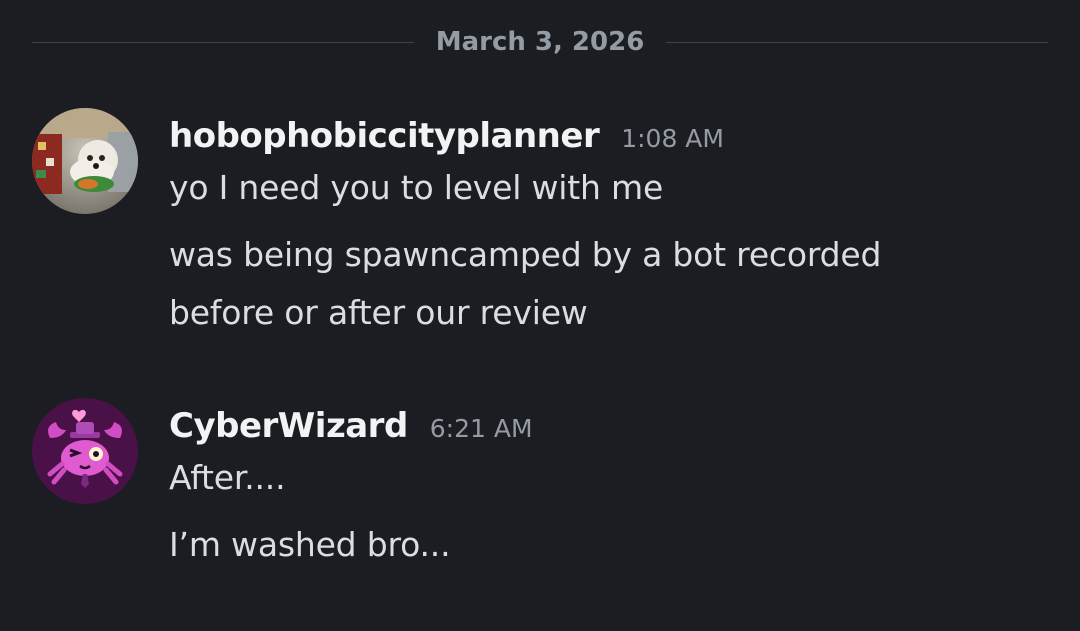 This screenshot has width=1080, height=631. What do you see at coordinates (481, 428) in the screenshot?
I see `timestamp: 6:21 AM` at bounding box center [481, 428].